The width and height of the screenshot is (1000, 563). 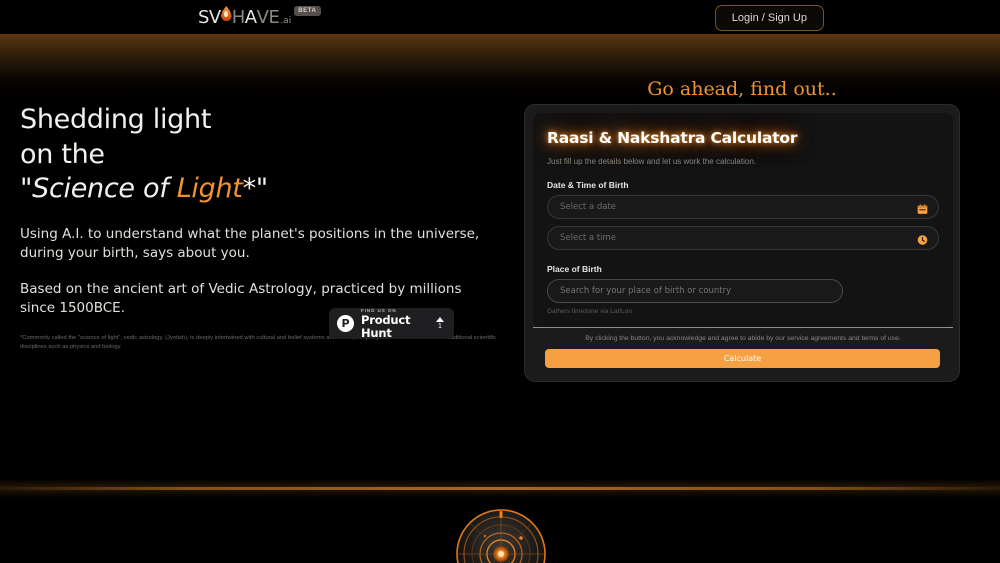 What do you see at coordinates (501, 535) in the screenshot?
I see `astrolabe-dial-graphic` at bounding box center [501, 535].